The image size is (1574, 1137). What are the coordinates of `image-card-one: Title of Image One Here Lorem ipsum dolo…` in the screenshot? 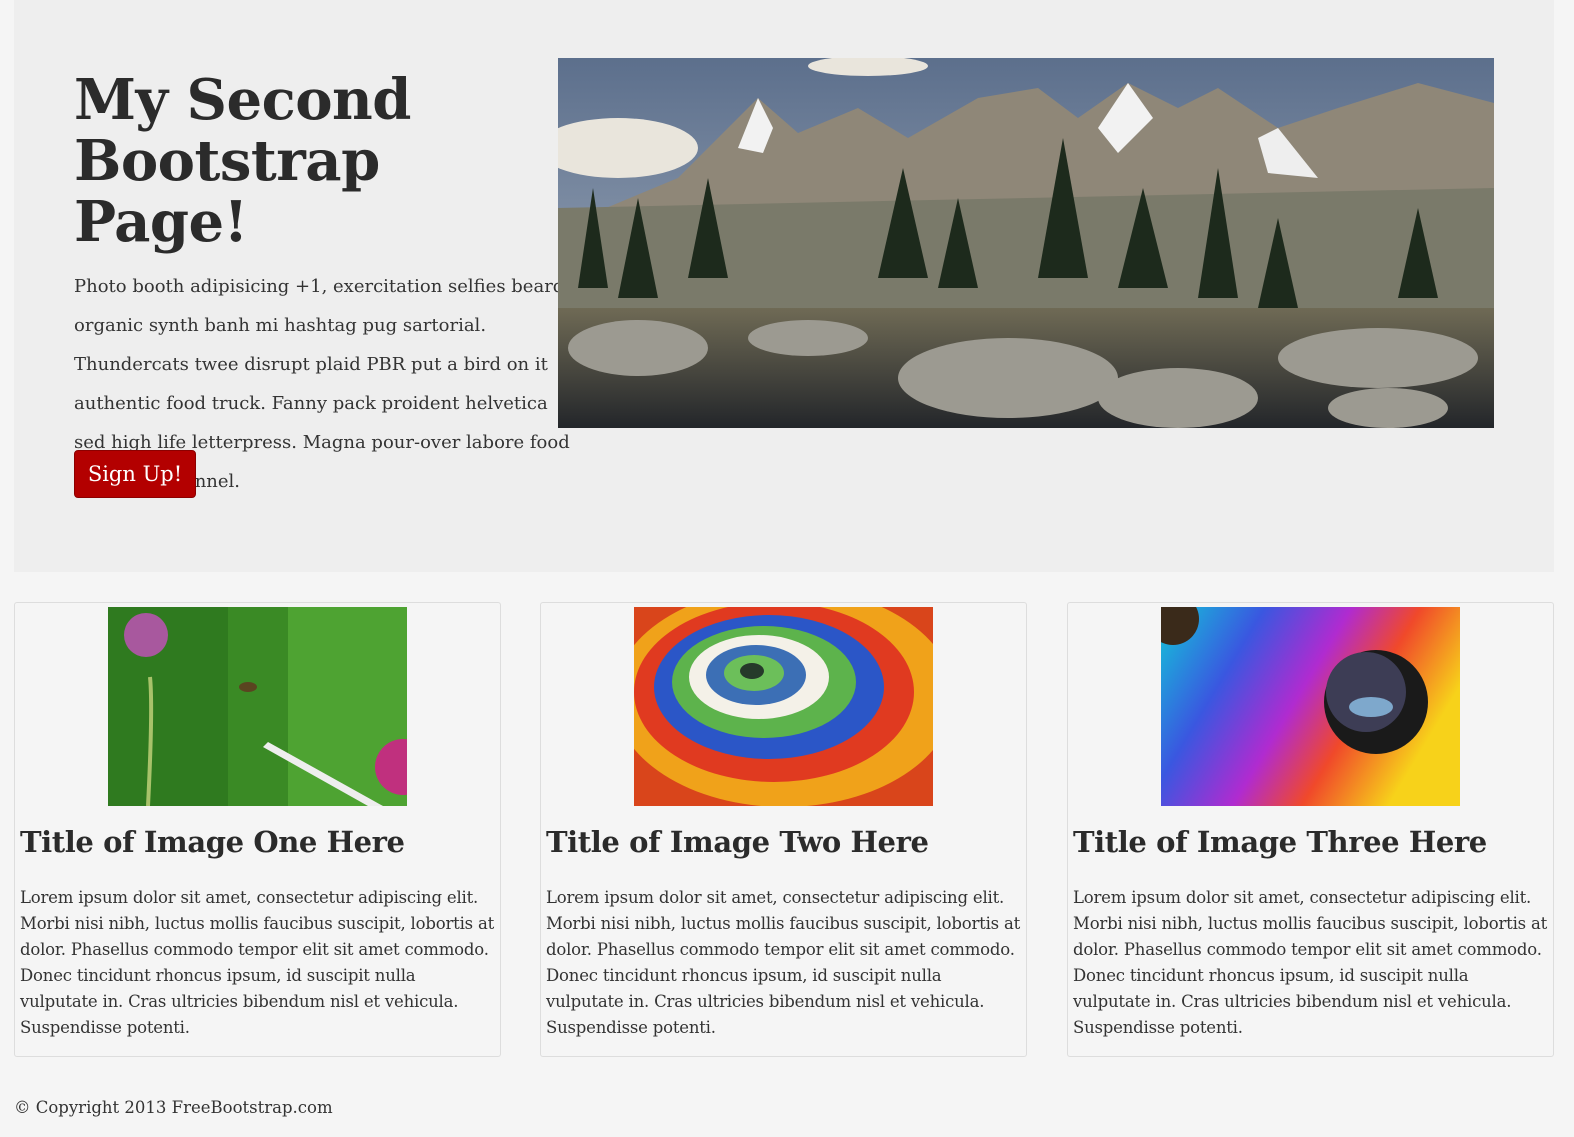 It's located at (257, 829).